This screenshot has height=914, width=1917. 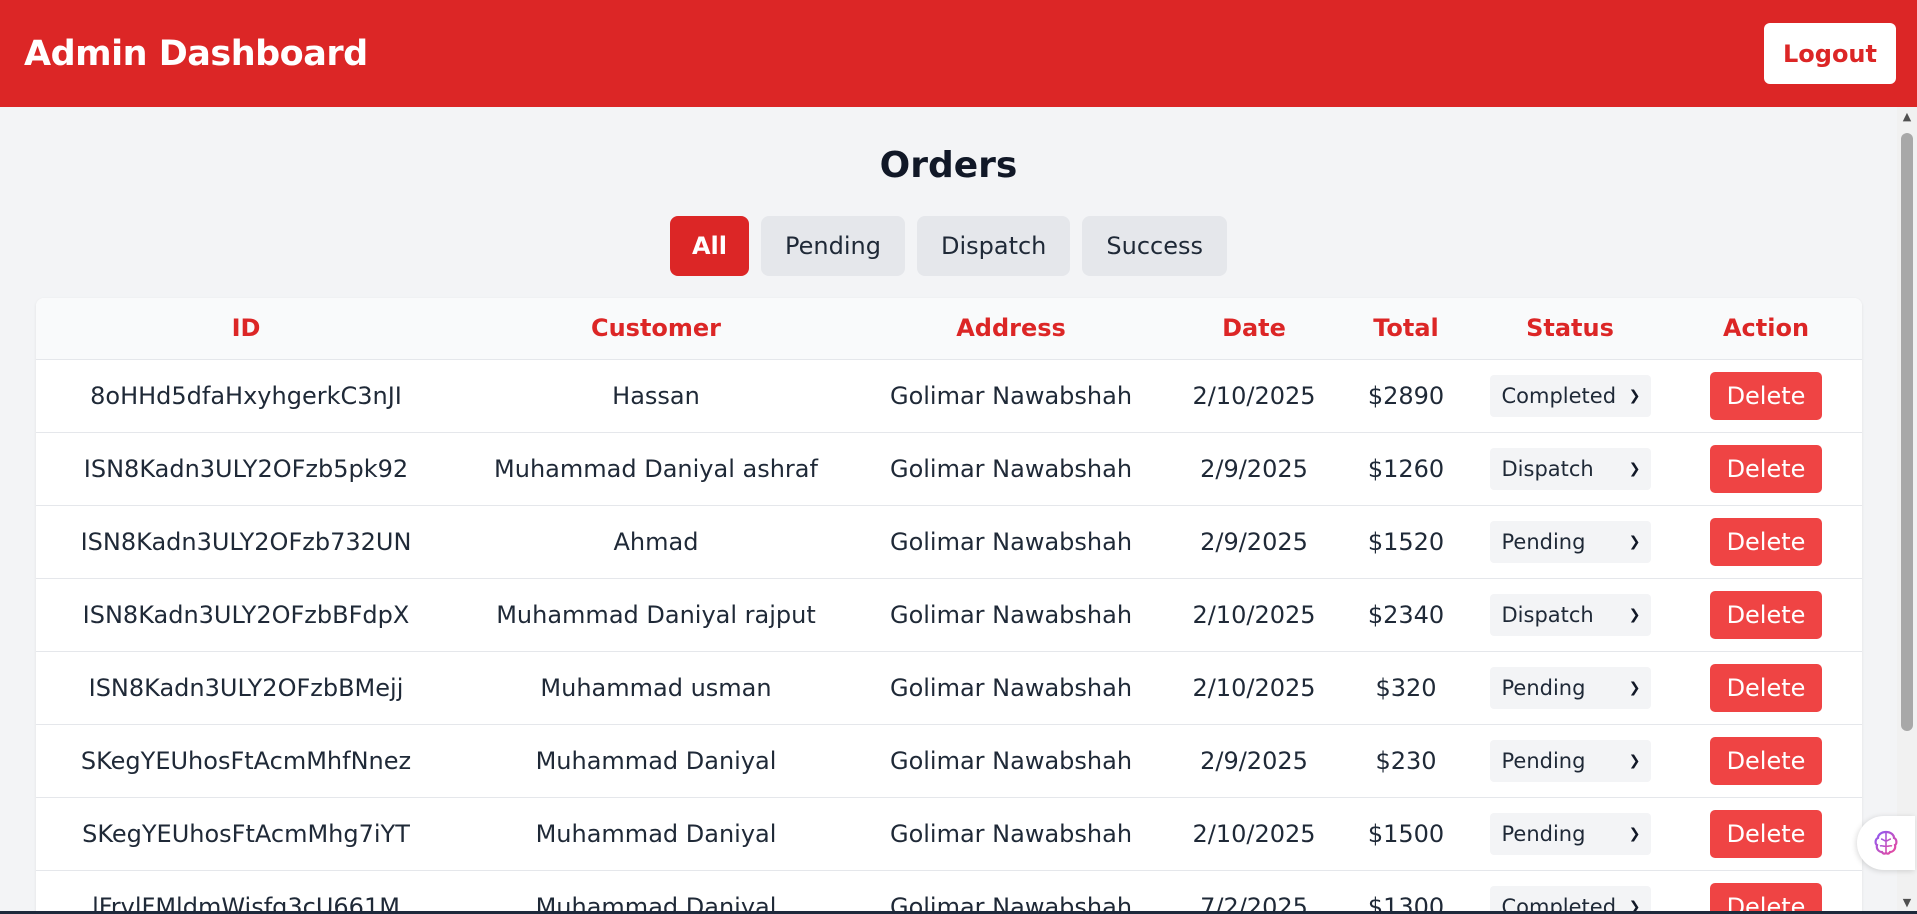 I want to click on order-customer: Hassan, so click(x=656, y=395).